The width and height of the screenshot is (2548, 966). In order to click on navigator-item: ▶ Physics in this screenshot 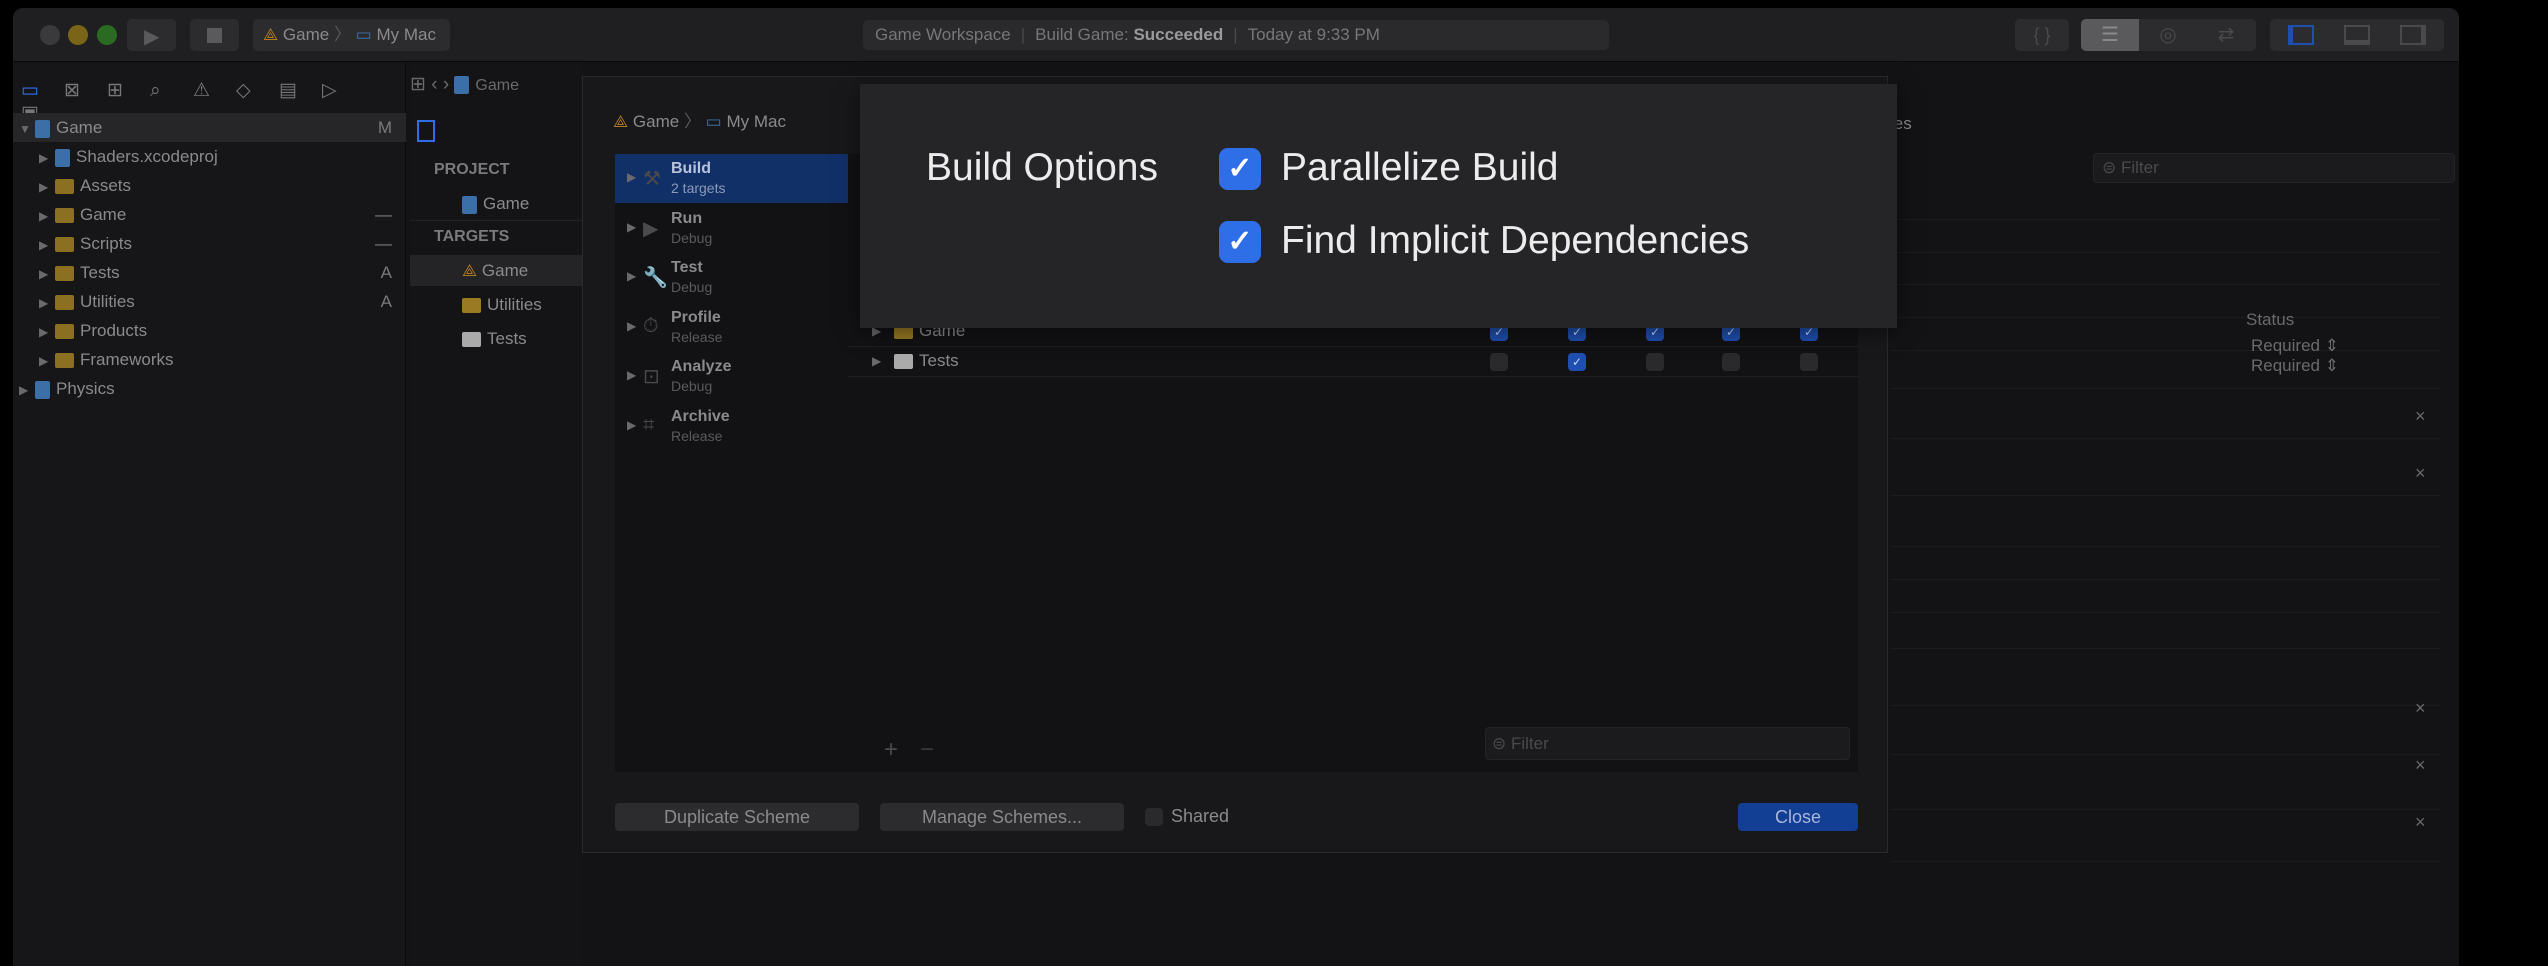, I will do `click(209, 388)`.